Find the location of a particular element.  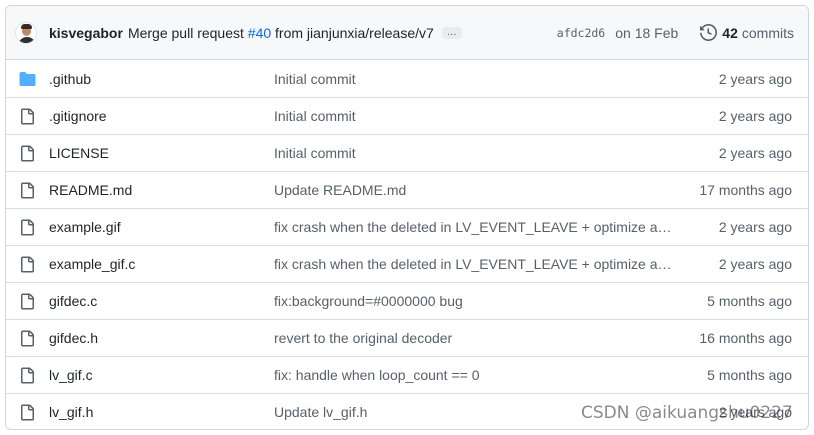

file-name-link: example_gif.c is located at coordinates (92, 264).